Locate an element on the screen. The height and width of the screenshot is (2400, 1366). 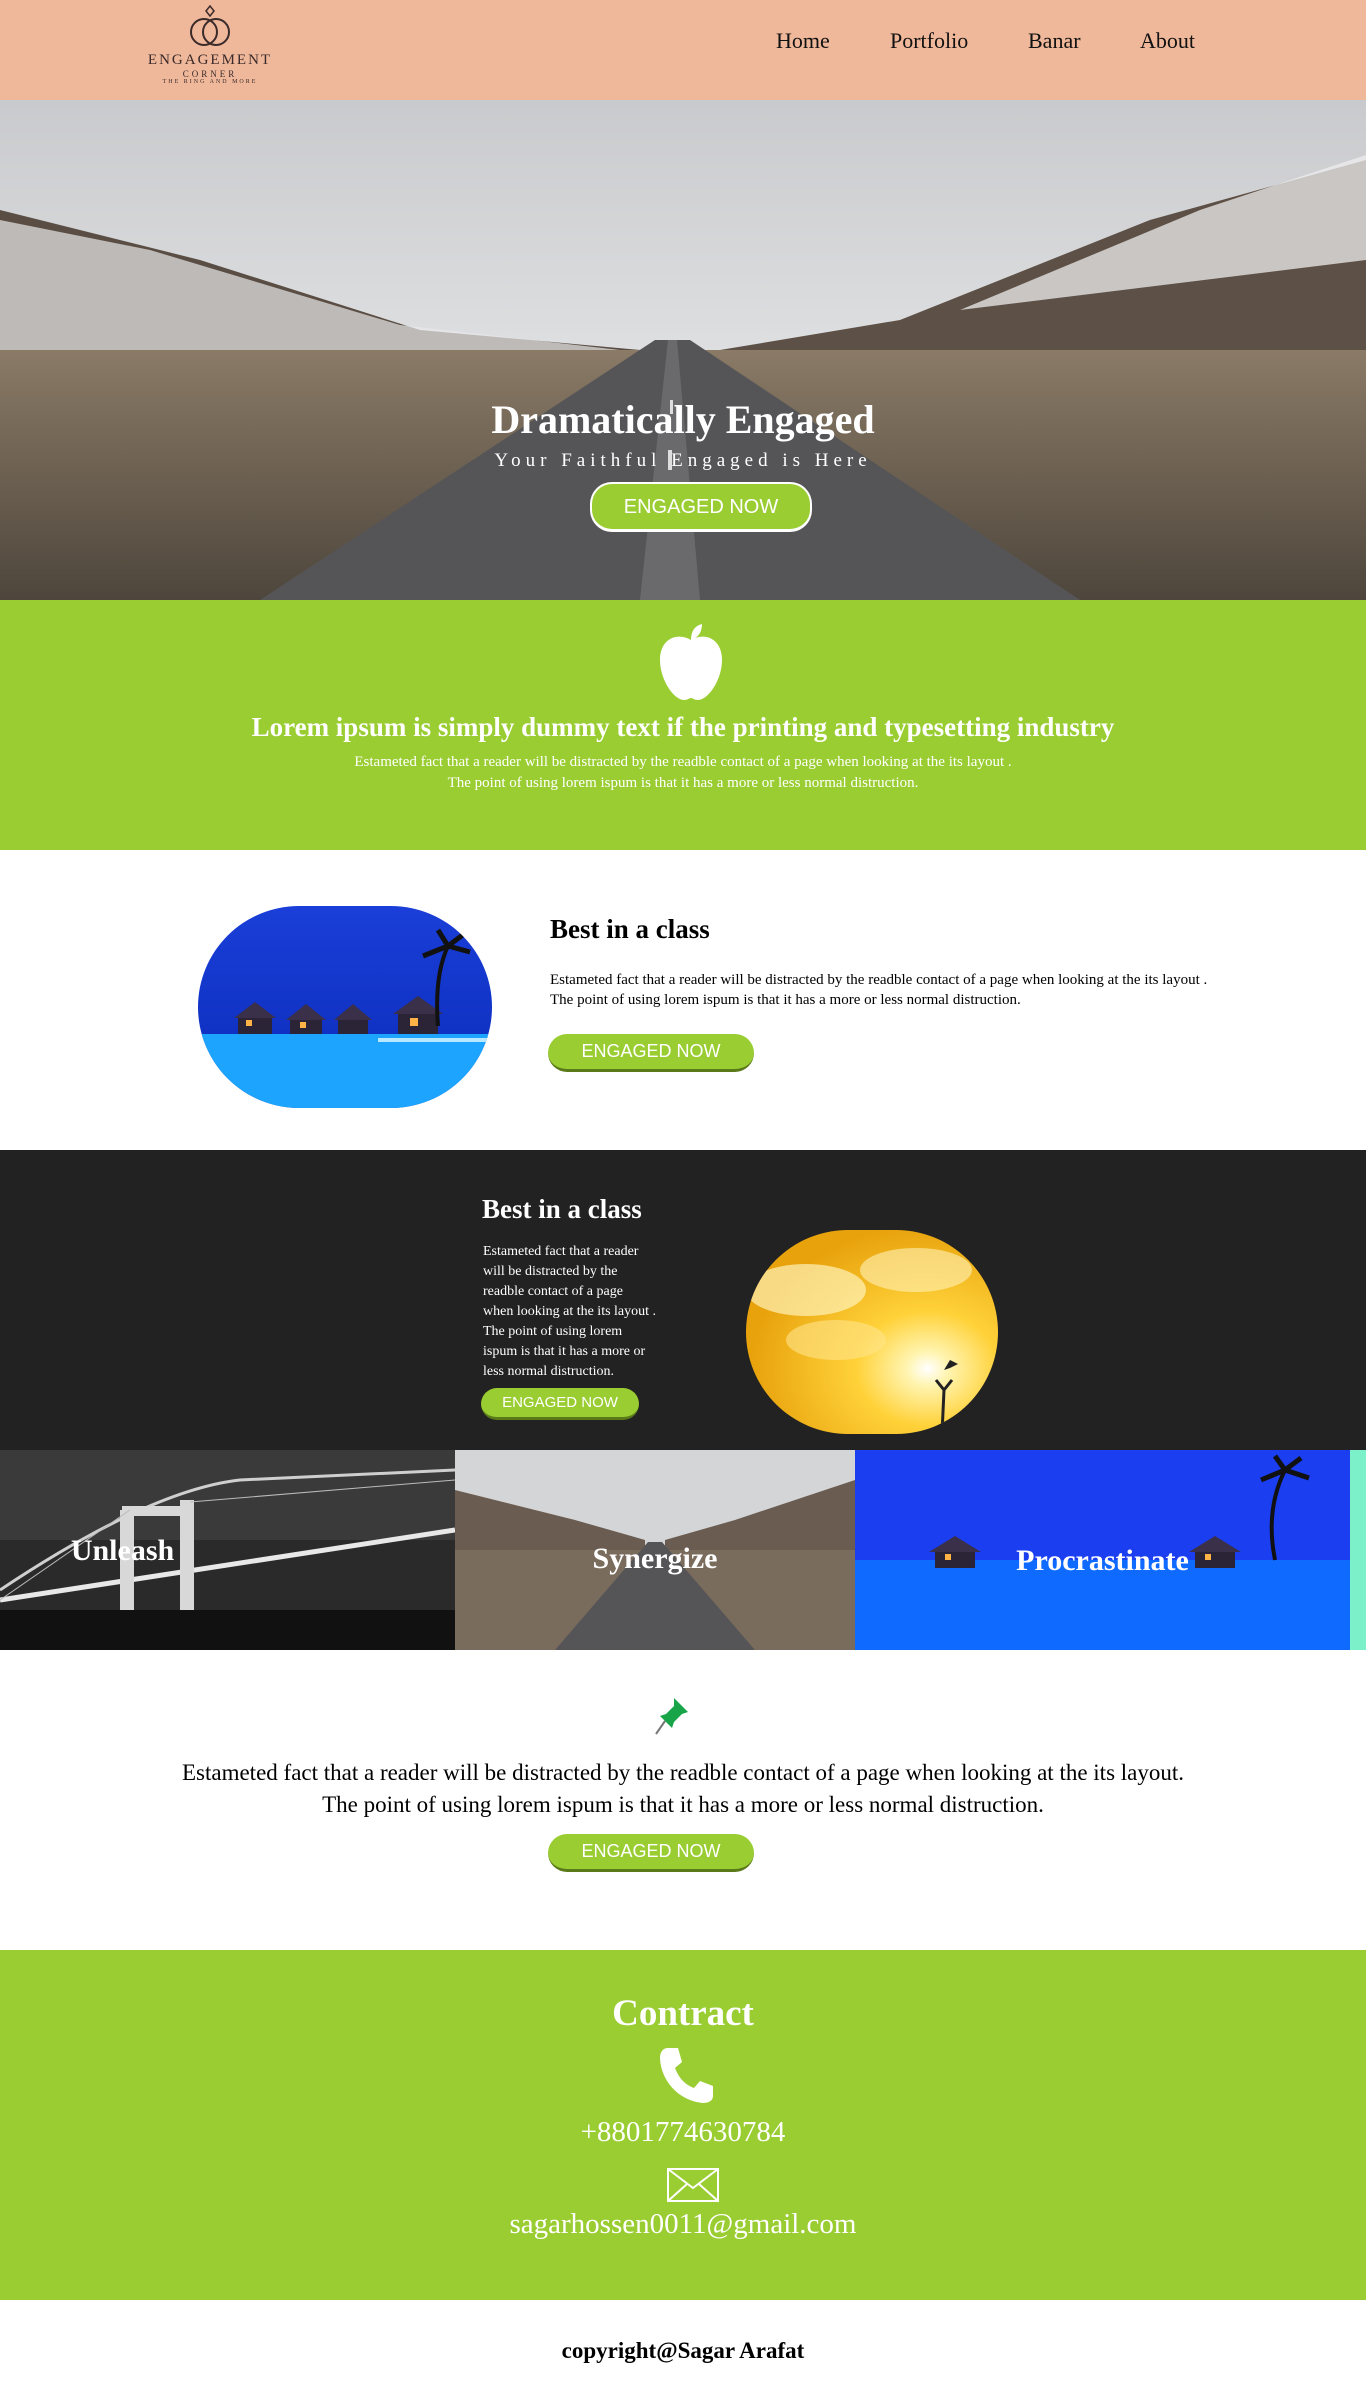
contact-email: sagarhossen0011@gmail.com is located at coordinates (683, 2224).